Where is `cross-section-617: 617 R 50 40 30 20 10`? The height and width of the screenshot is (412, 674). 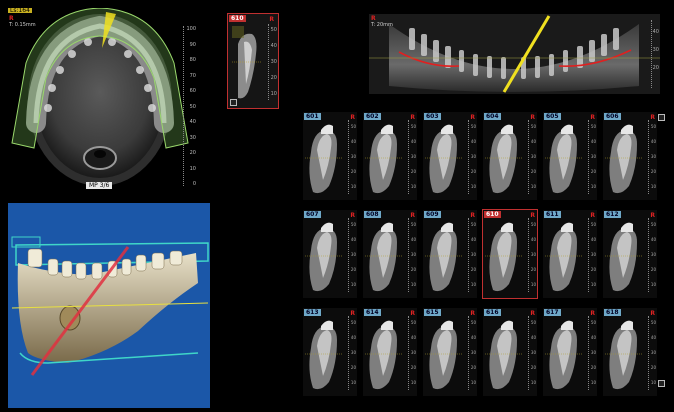 cross-section-617: 617 R 50 40 30 20 10 is located at coordinates (570, 352).